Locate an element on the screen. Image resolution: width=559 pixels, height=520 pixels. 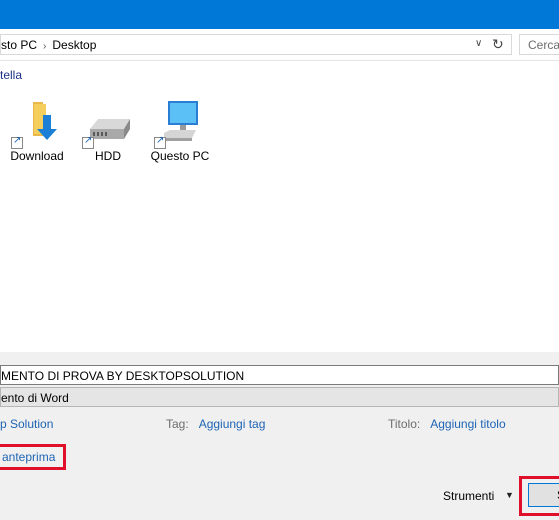
filetype-value: ento di Word is located at coordinates (35, 398).